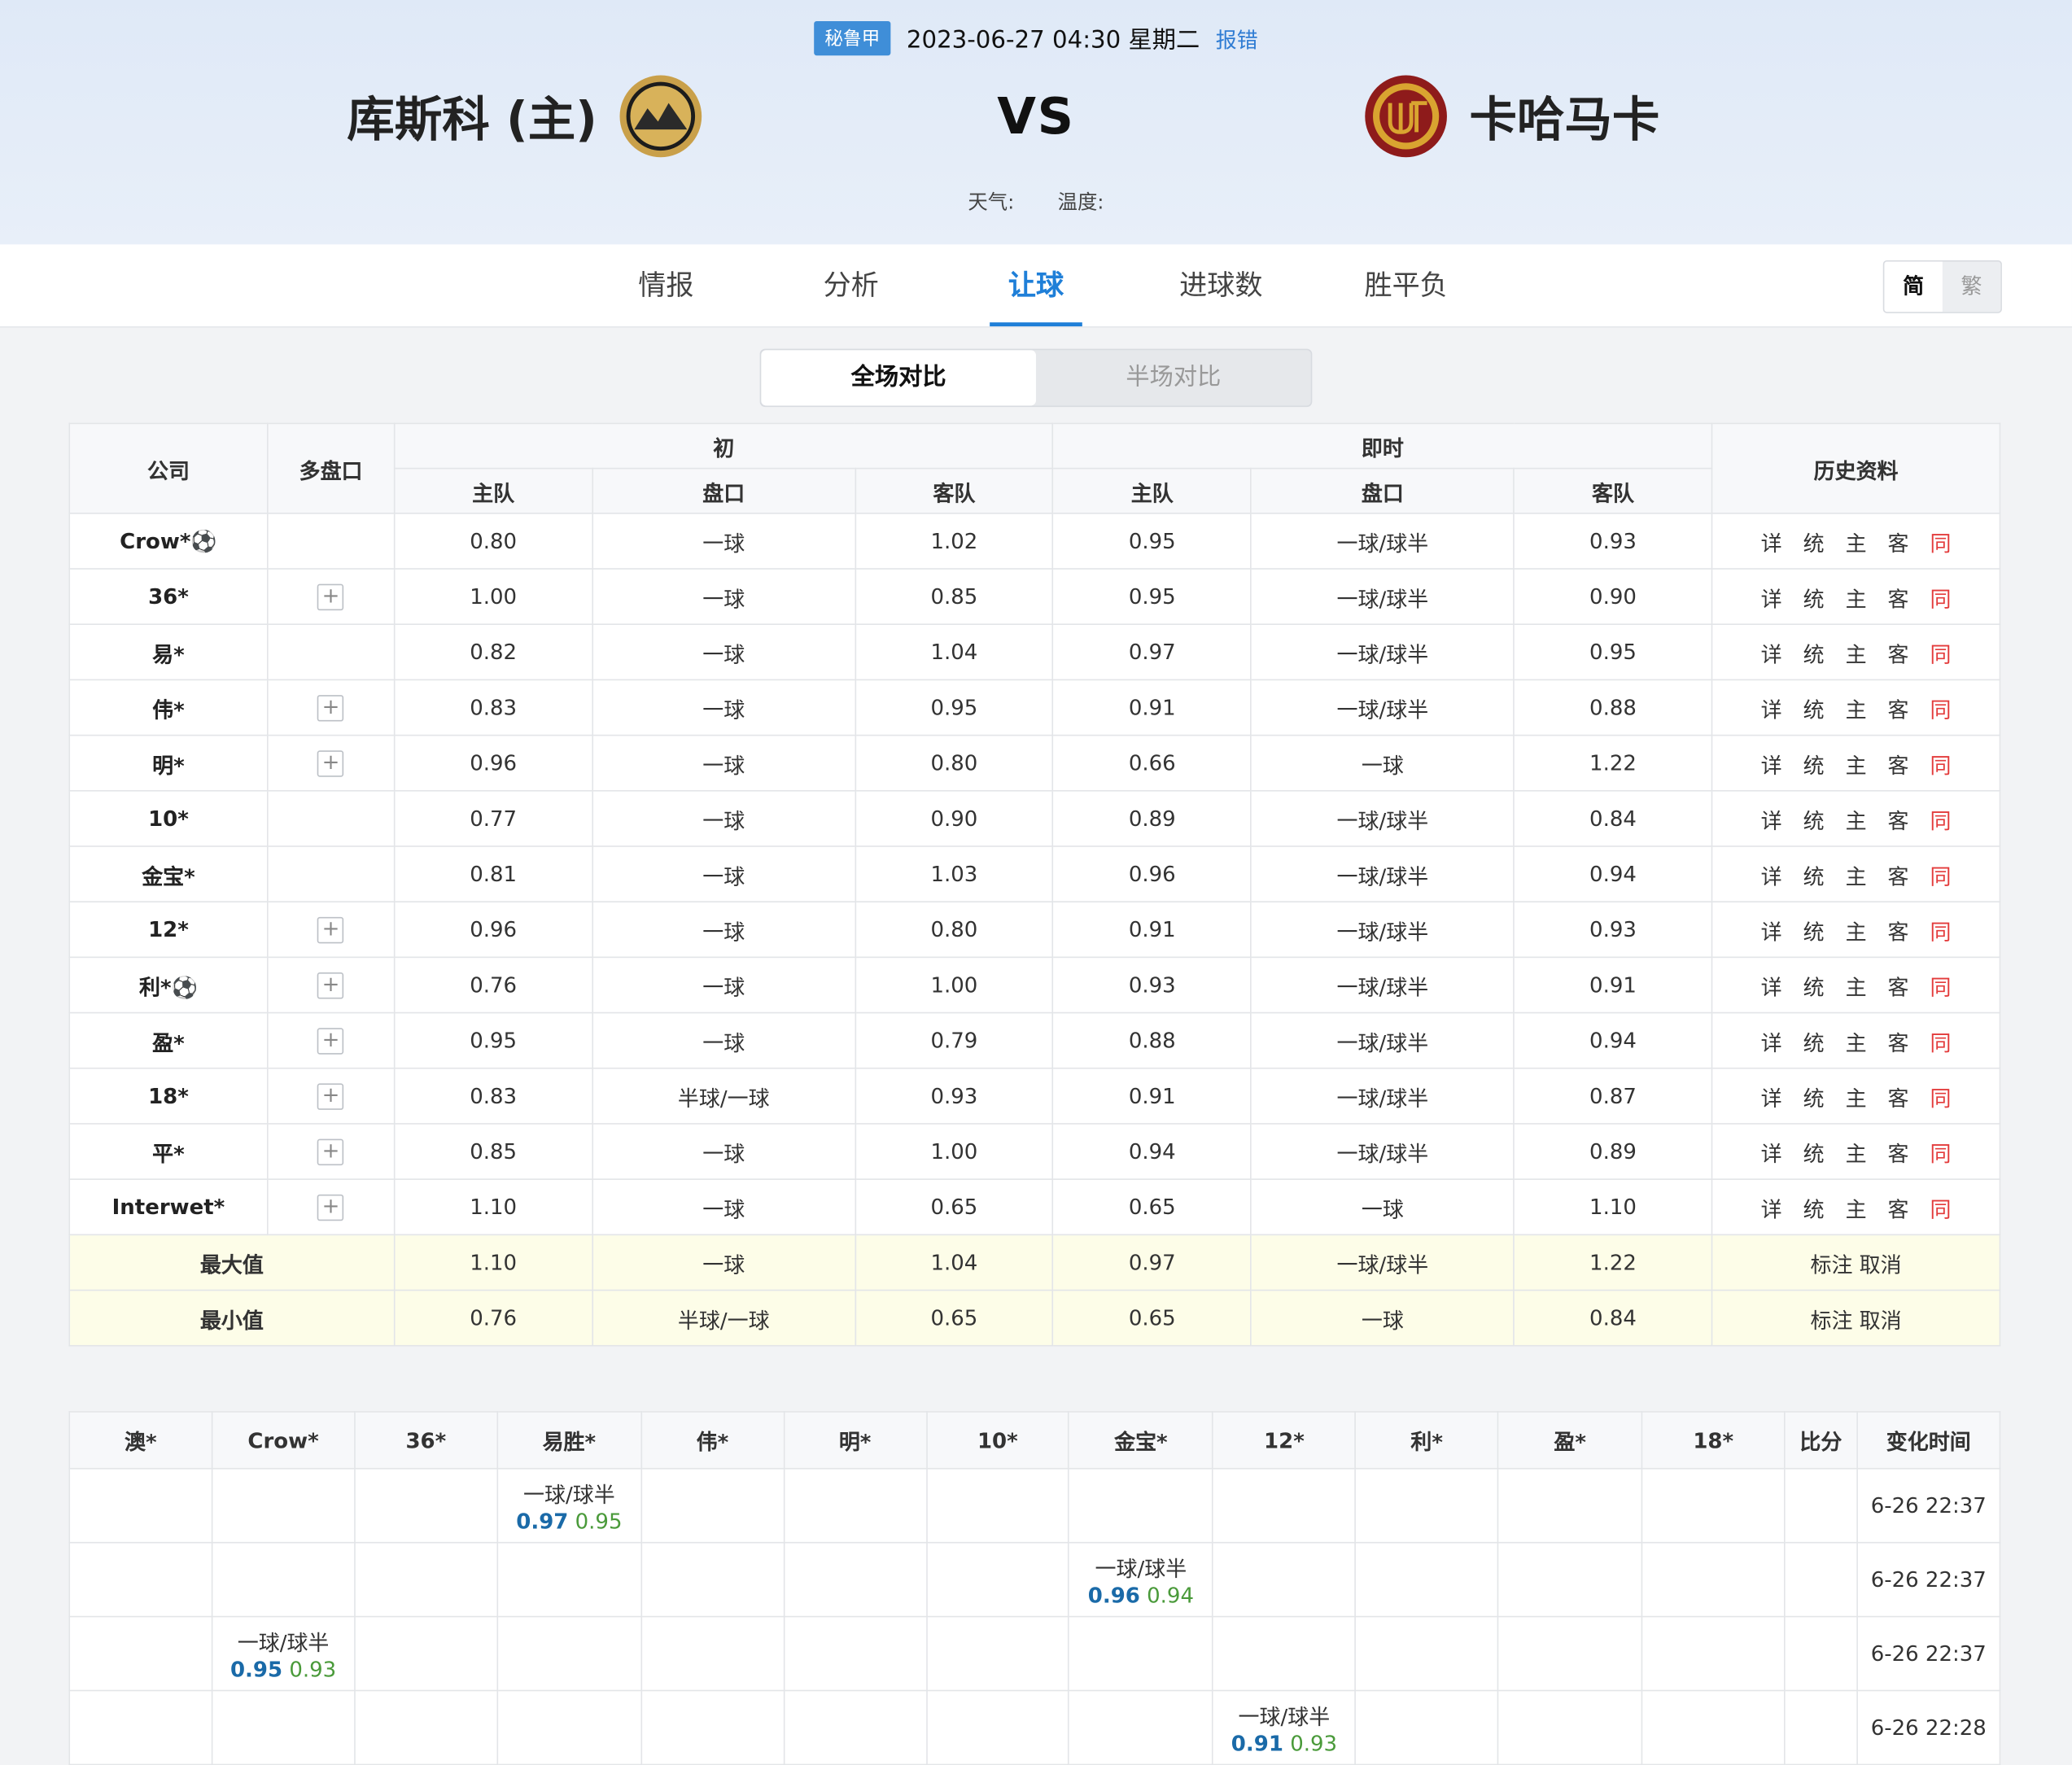  What do you see at coordinates (168, 541) in the screenshot?
I see `company-name: Crow*⚽` at bounding box center [168, 541].